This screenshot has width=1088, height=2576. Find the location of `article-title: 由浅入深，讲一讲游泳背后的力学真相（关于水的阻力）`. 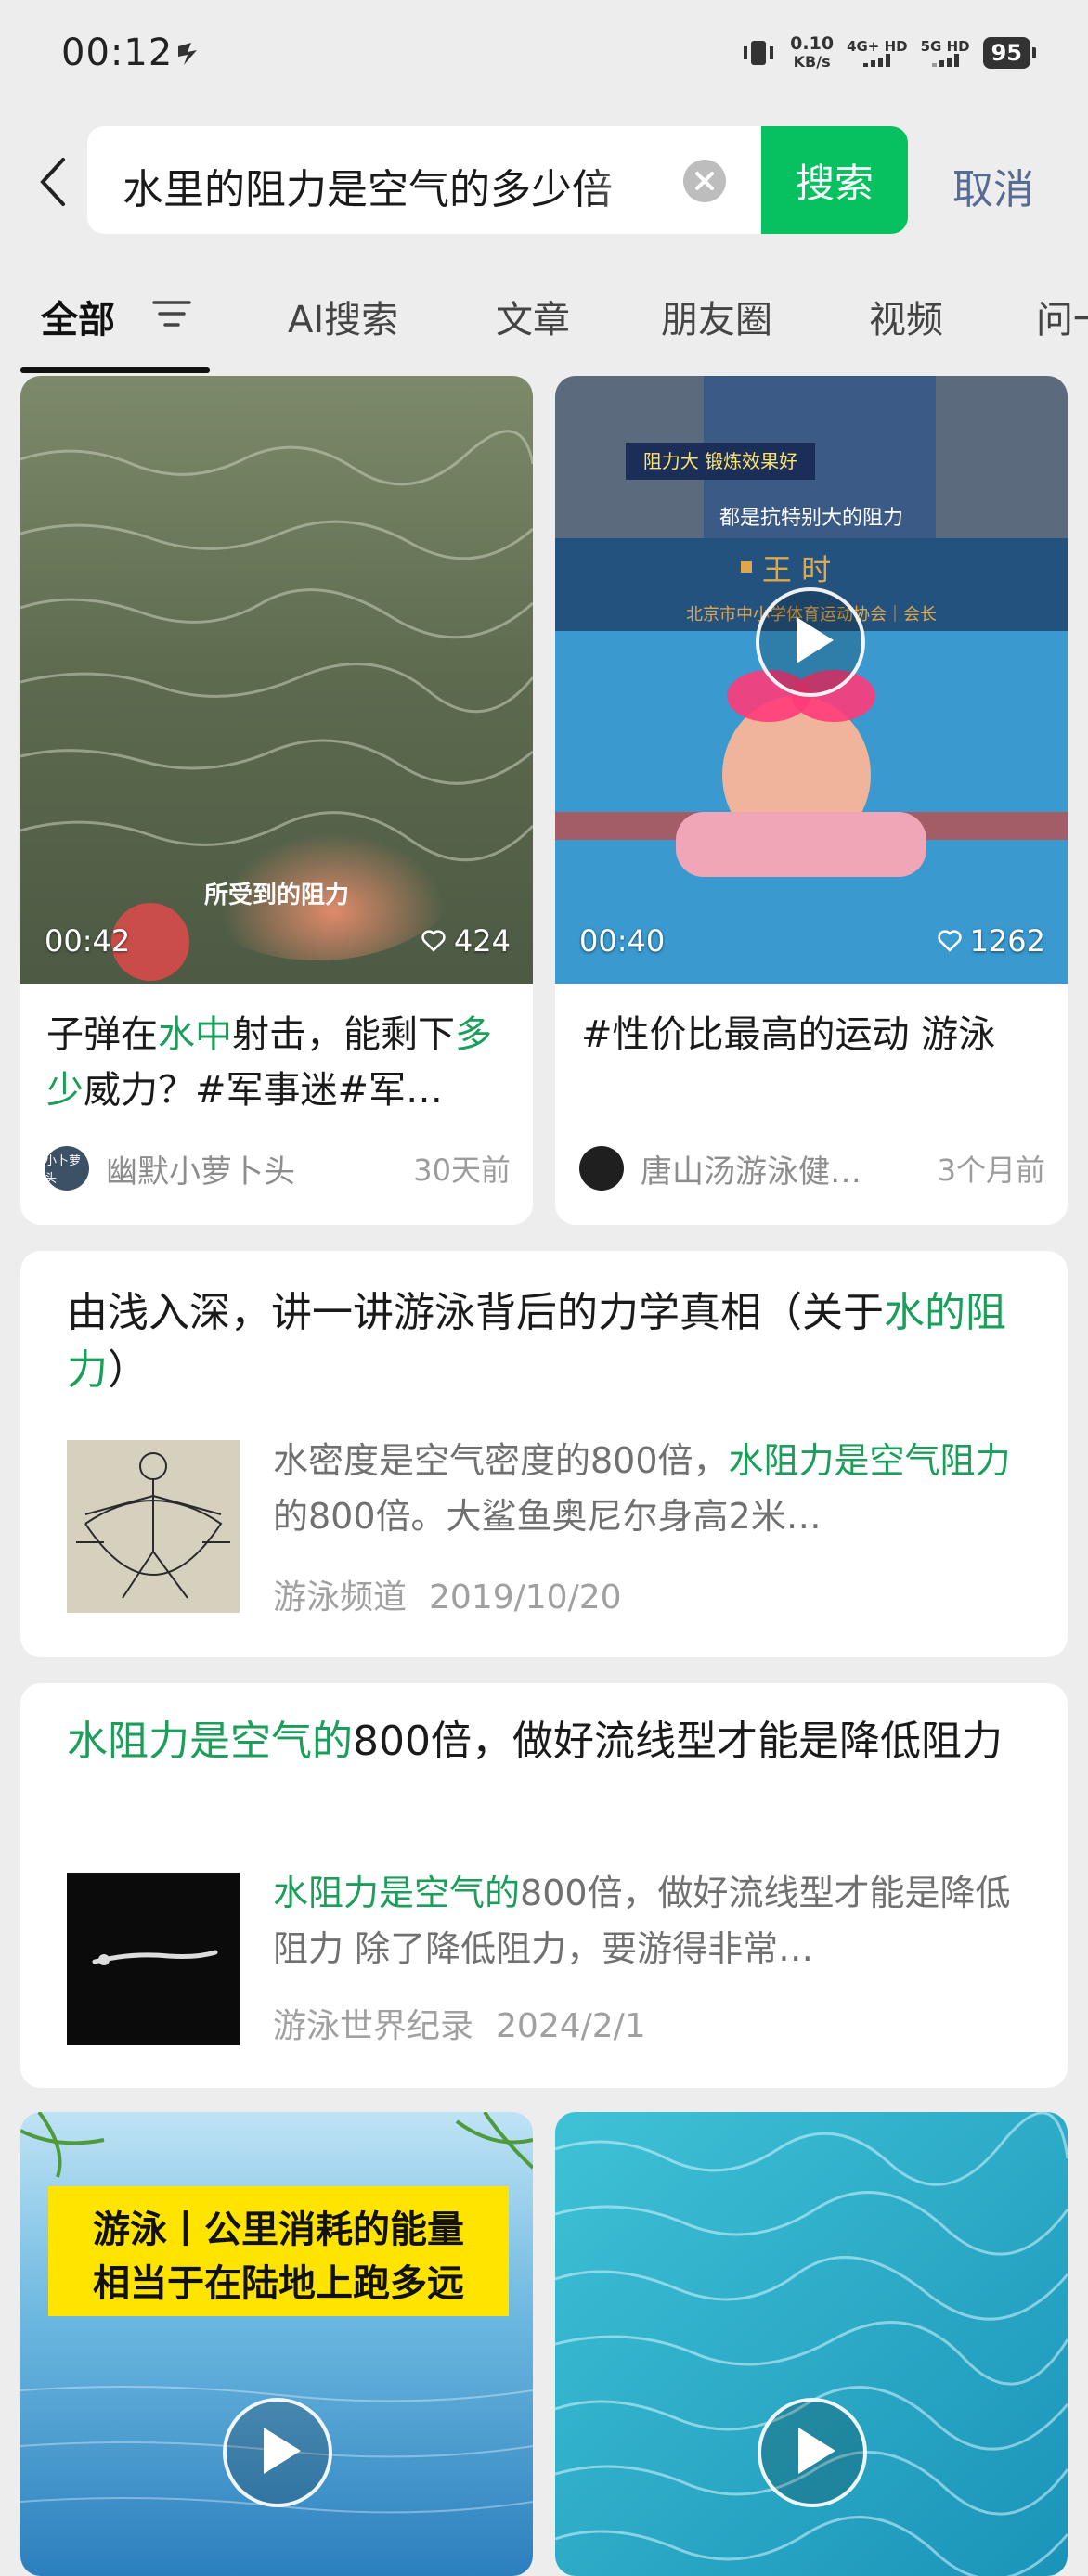

article-title: 由浅入深，讲一讲游泳背后的力学真相（关于水的阻力） is located at coordinates (536, 1341).